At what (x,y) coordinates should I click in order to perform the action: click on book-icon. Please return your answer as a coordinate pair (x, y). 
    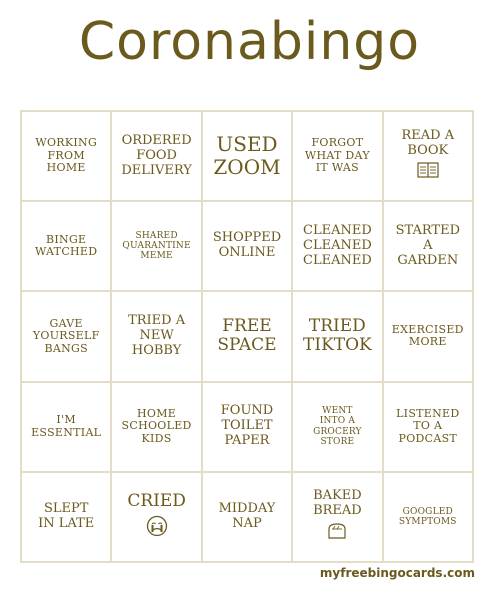
    Looking at the image, I should click on (428, 172).